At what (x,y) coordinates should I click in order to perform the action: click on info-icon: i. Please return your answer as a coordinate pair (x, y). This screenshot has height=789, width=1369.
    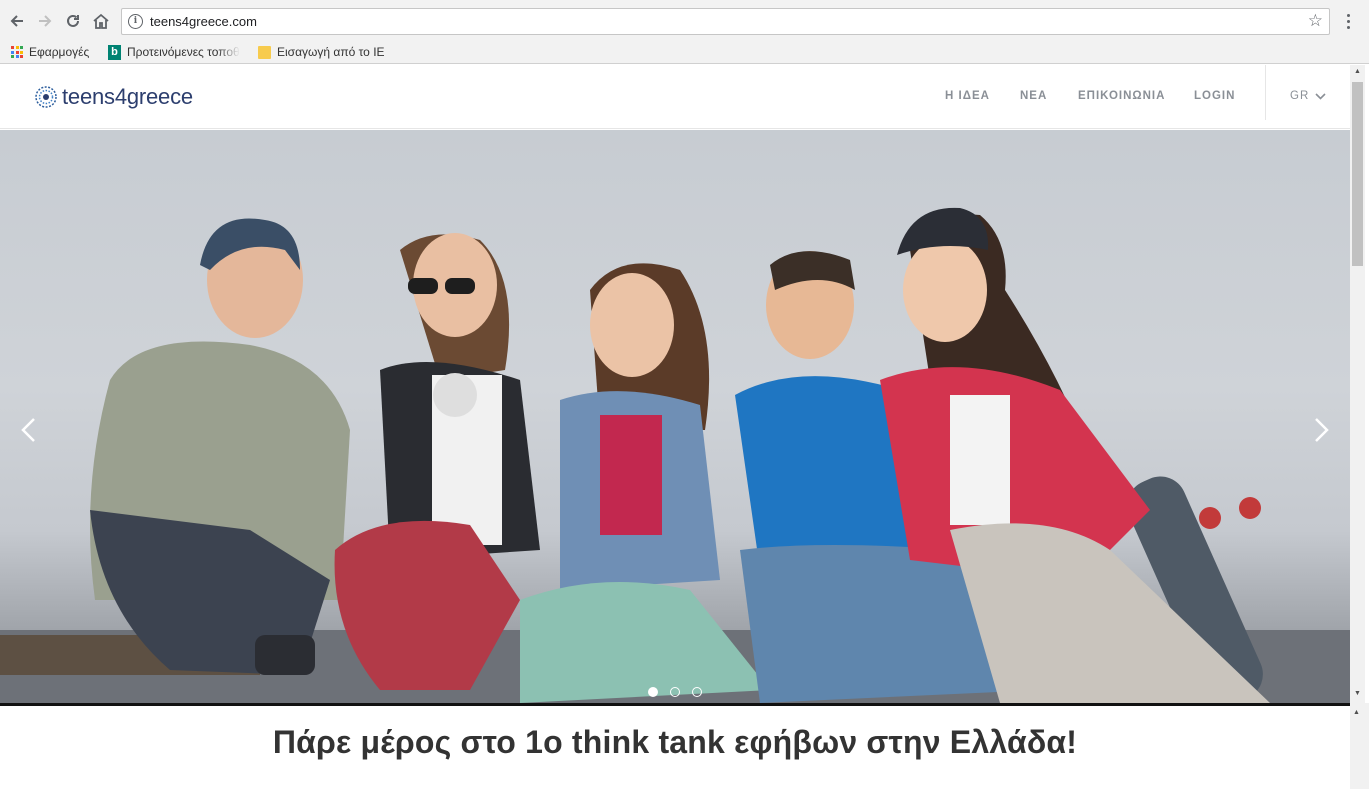
    Looking at the image, I should click on (135, 21).